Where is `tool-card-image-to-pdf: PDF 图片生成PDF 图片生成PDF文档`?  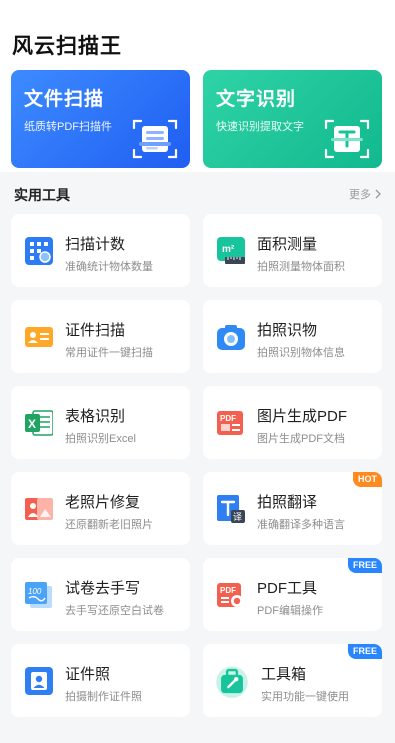
tool-card-image-to-pdf: PDF 图片生成PDF 图片生成PDF文档 is located at coordinates (292, 422).